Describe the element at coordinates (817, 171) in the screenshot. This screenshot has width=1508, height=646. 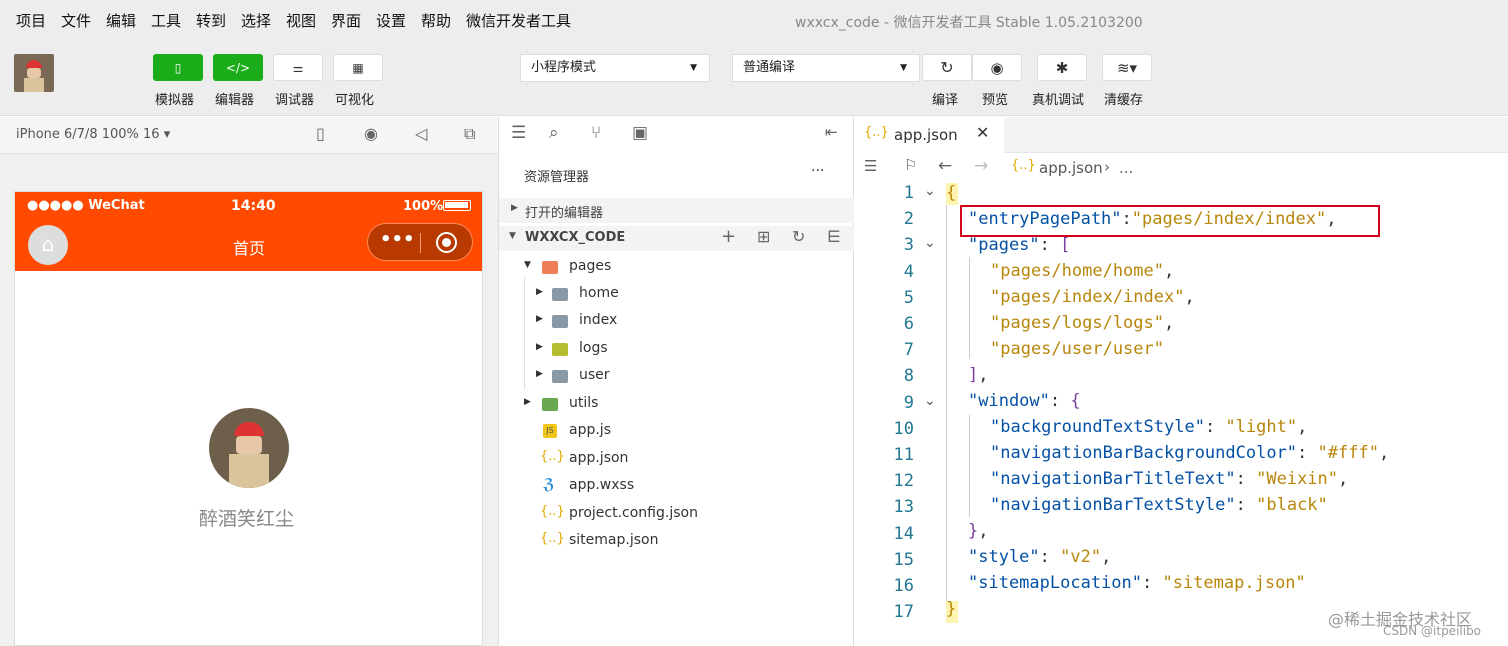
I see `more-icon: ···` at that location.